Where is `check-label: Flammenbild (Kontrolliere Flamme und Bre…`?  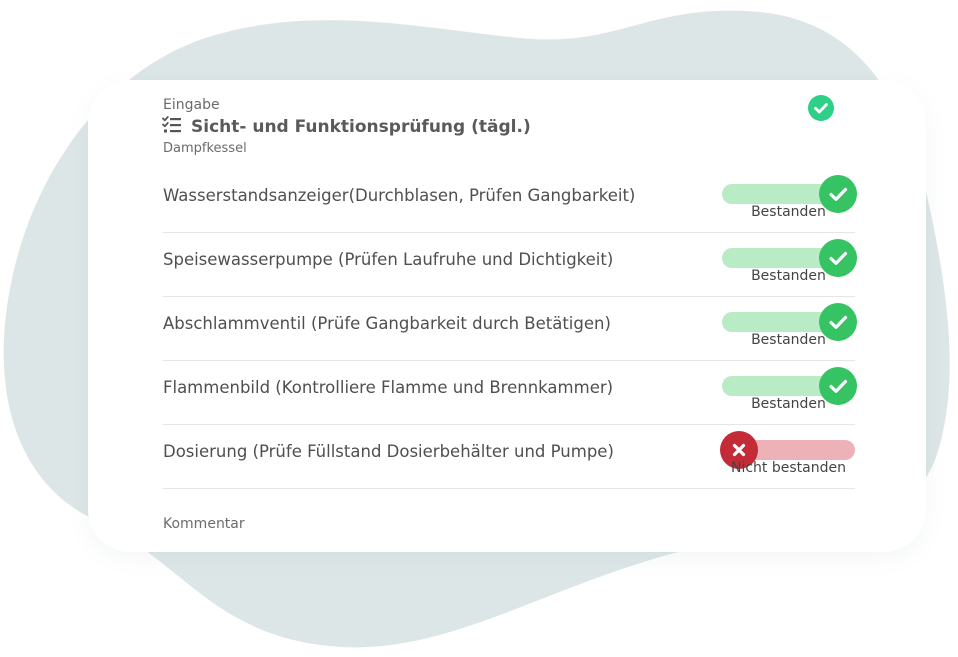
check-label: Flammenbild (Kontrolliere Flamme und Bre… is located at coordinates (388, 387).